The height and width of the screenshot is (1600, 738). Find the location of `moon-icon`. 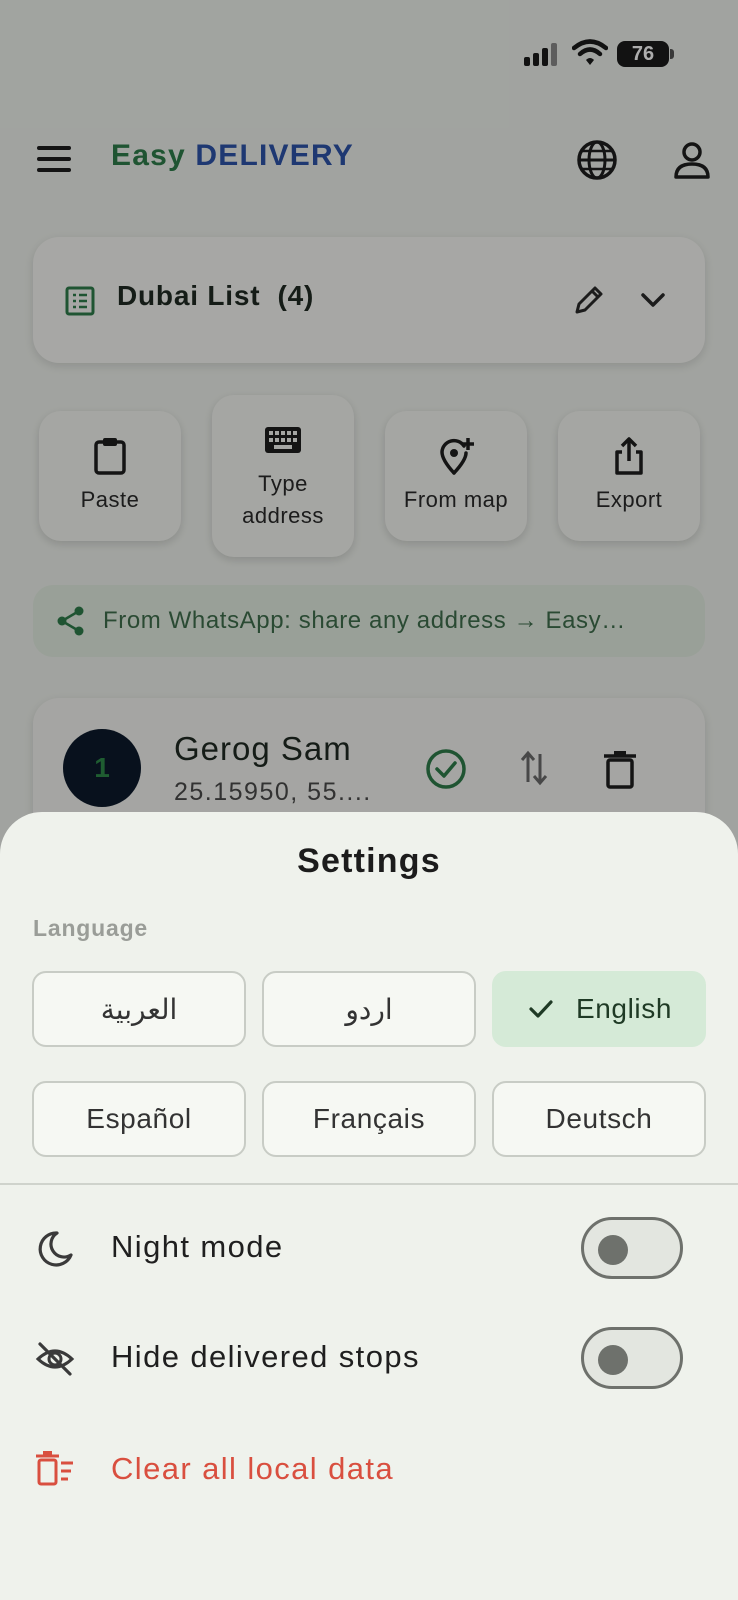

moon-icon is located at coordinates (55, 1249).